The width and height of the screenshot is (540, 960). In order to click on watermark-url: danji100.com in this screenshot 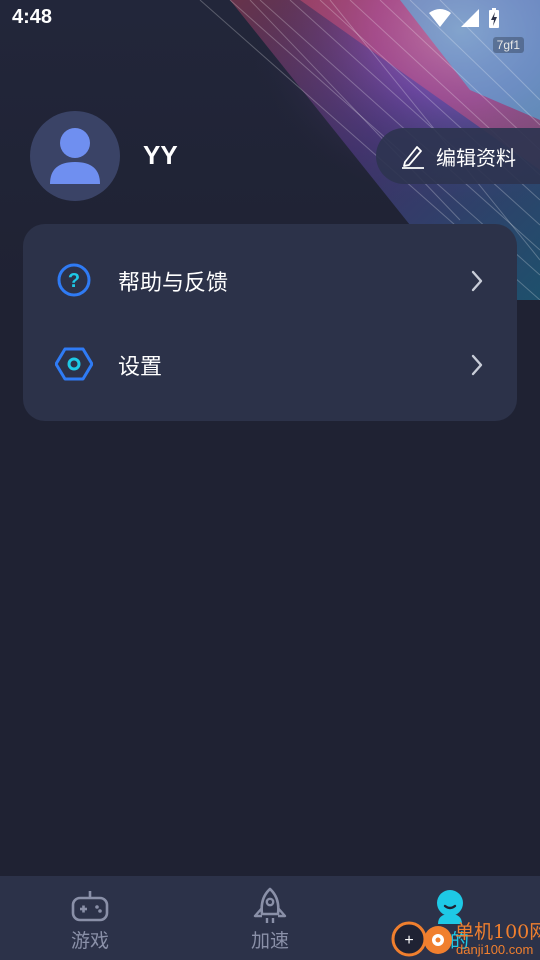, I will do `click(495, 949)`.